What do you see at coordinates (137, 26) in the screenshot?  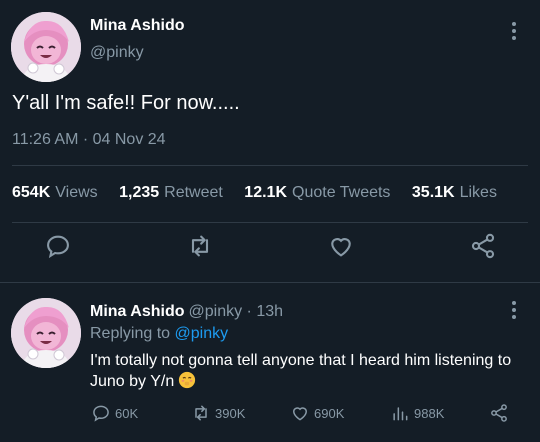 I see `author-name: Mina Ashido` at bounding box center [137, 26].